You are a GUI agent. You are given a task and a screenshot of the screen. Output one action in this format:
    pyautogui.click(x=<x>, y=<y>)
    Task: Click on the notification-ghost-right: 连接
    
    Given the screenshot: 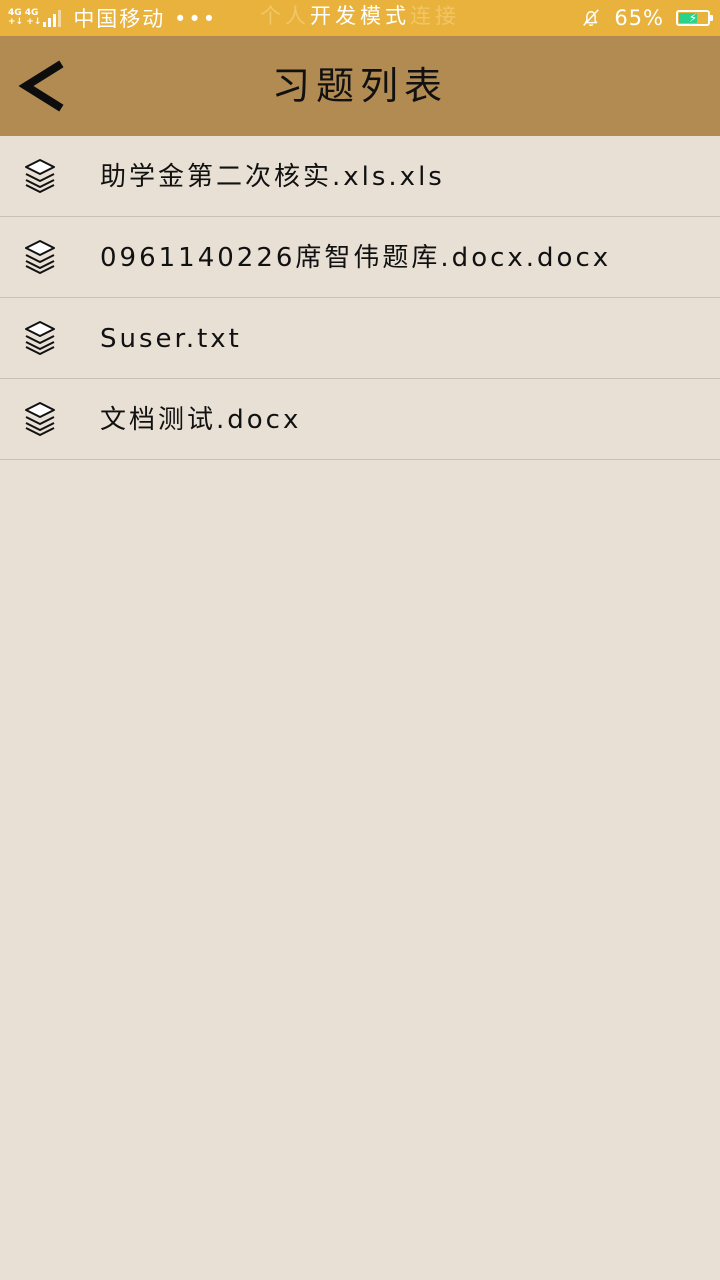 What is the action you would take?
    pyautogui.click(x=435, y=16)
    